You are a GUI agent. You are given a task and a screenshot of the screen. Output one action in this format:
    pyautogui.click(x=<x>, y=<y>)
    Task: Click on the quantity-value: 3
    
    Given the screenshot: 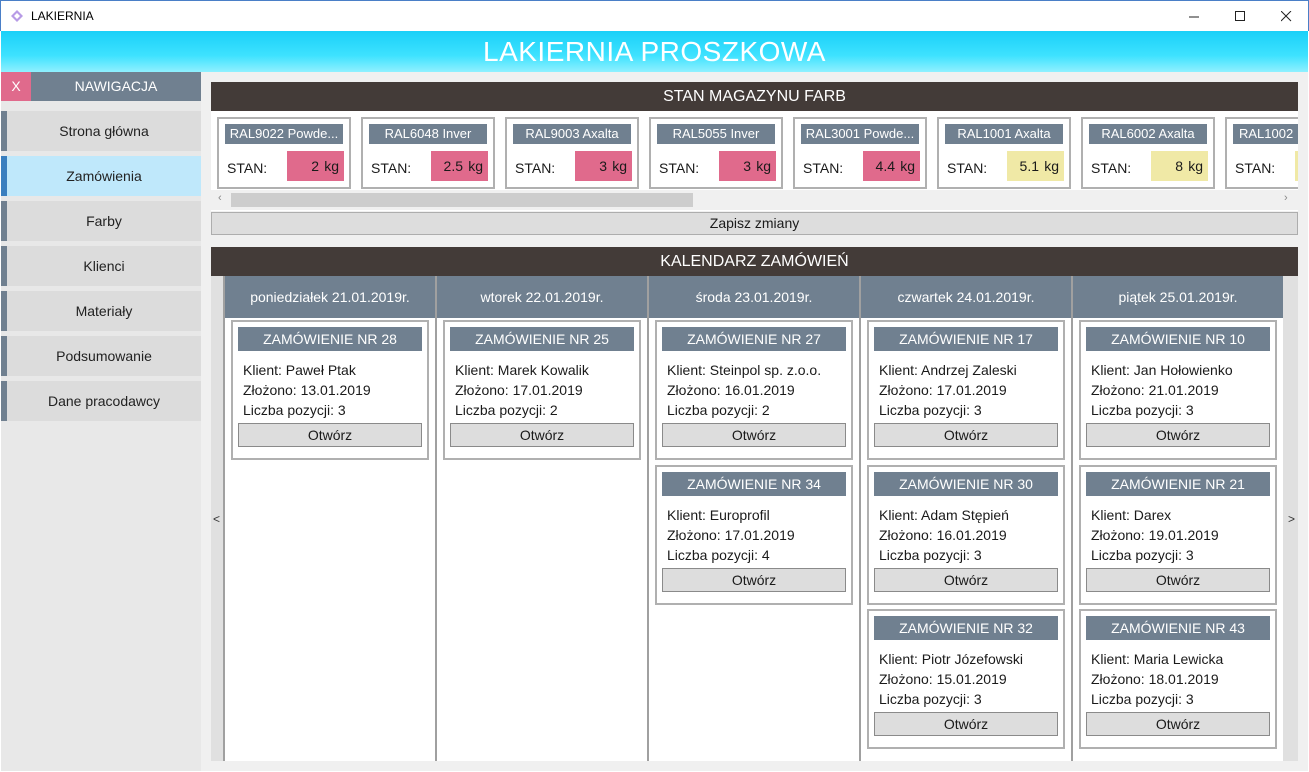 What is the action you would take?
    pyautogui.click(x=747, y=166)
    